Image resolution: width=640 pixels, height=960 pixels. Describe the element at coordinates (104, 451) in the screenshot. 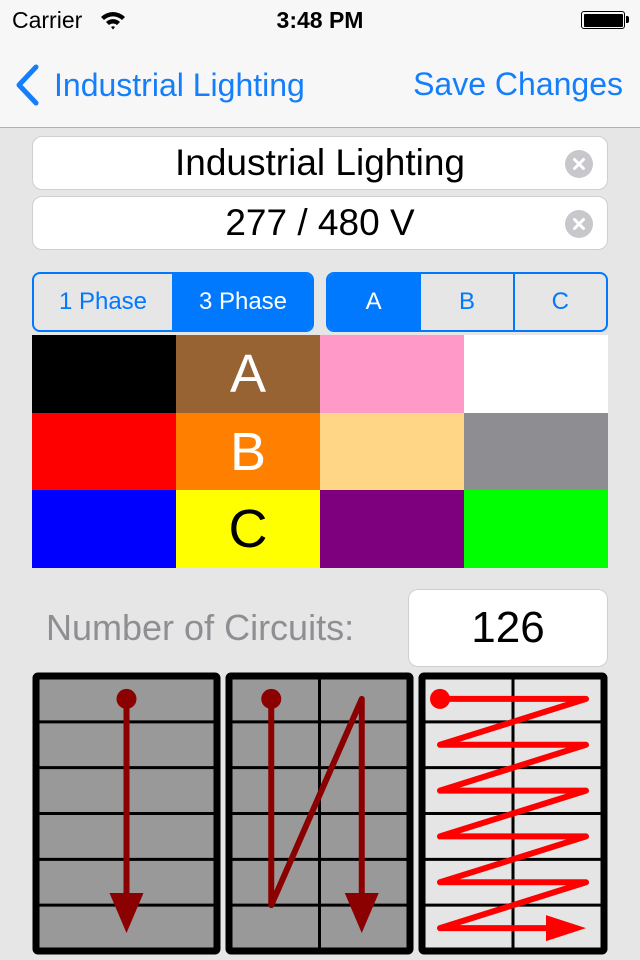

I see `color-swatch-red` at that location.